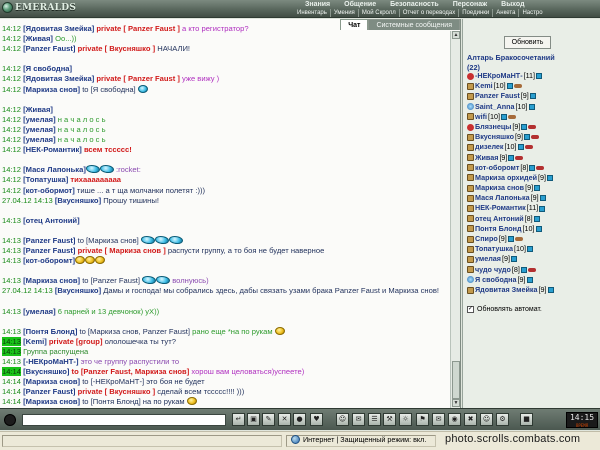 The height and width of the screenshot is (450, 600). What do you see at coordinates (502, 419) in the screenshot?
I see `toolbar-button-icon: ⚙` at bounding box center [502, 419].